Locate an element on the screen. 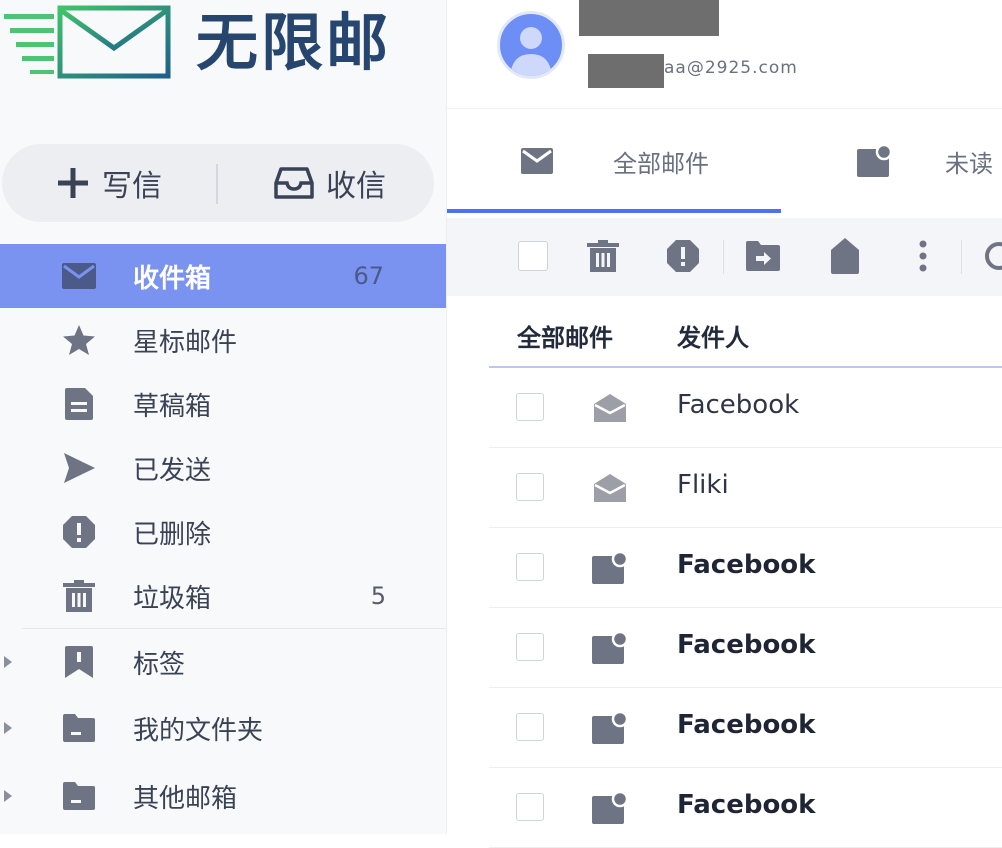  redacted-email-prefix is located at coordinates (626, 71).